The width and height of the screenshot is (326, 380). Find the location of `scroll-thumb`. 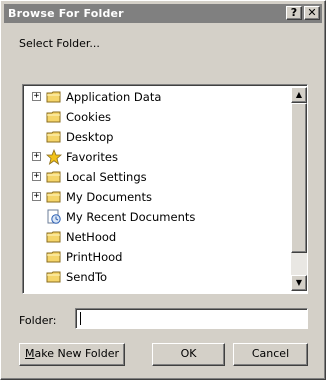

scroll-thumb is located at coordinates (299, 178).